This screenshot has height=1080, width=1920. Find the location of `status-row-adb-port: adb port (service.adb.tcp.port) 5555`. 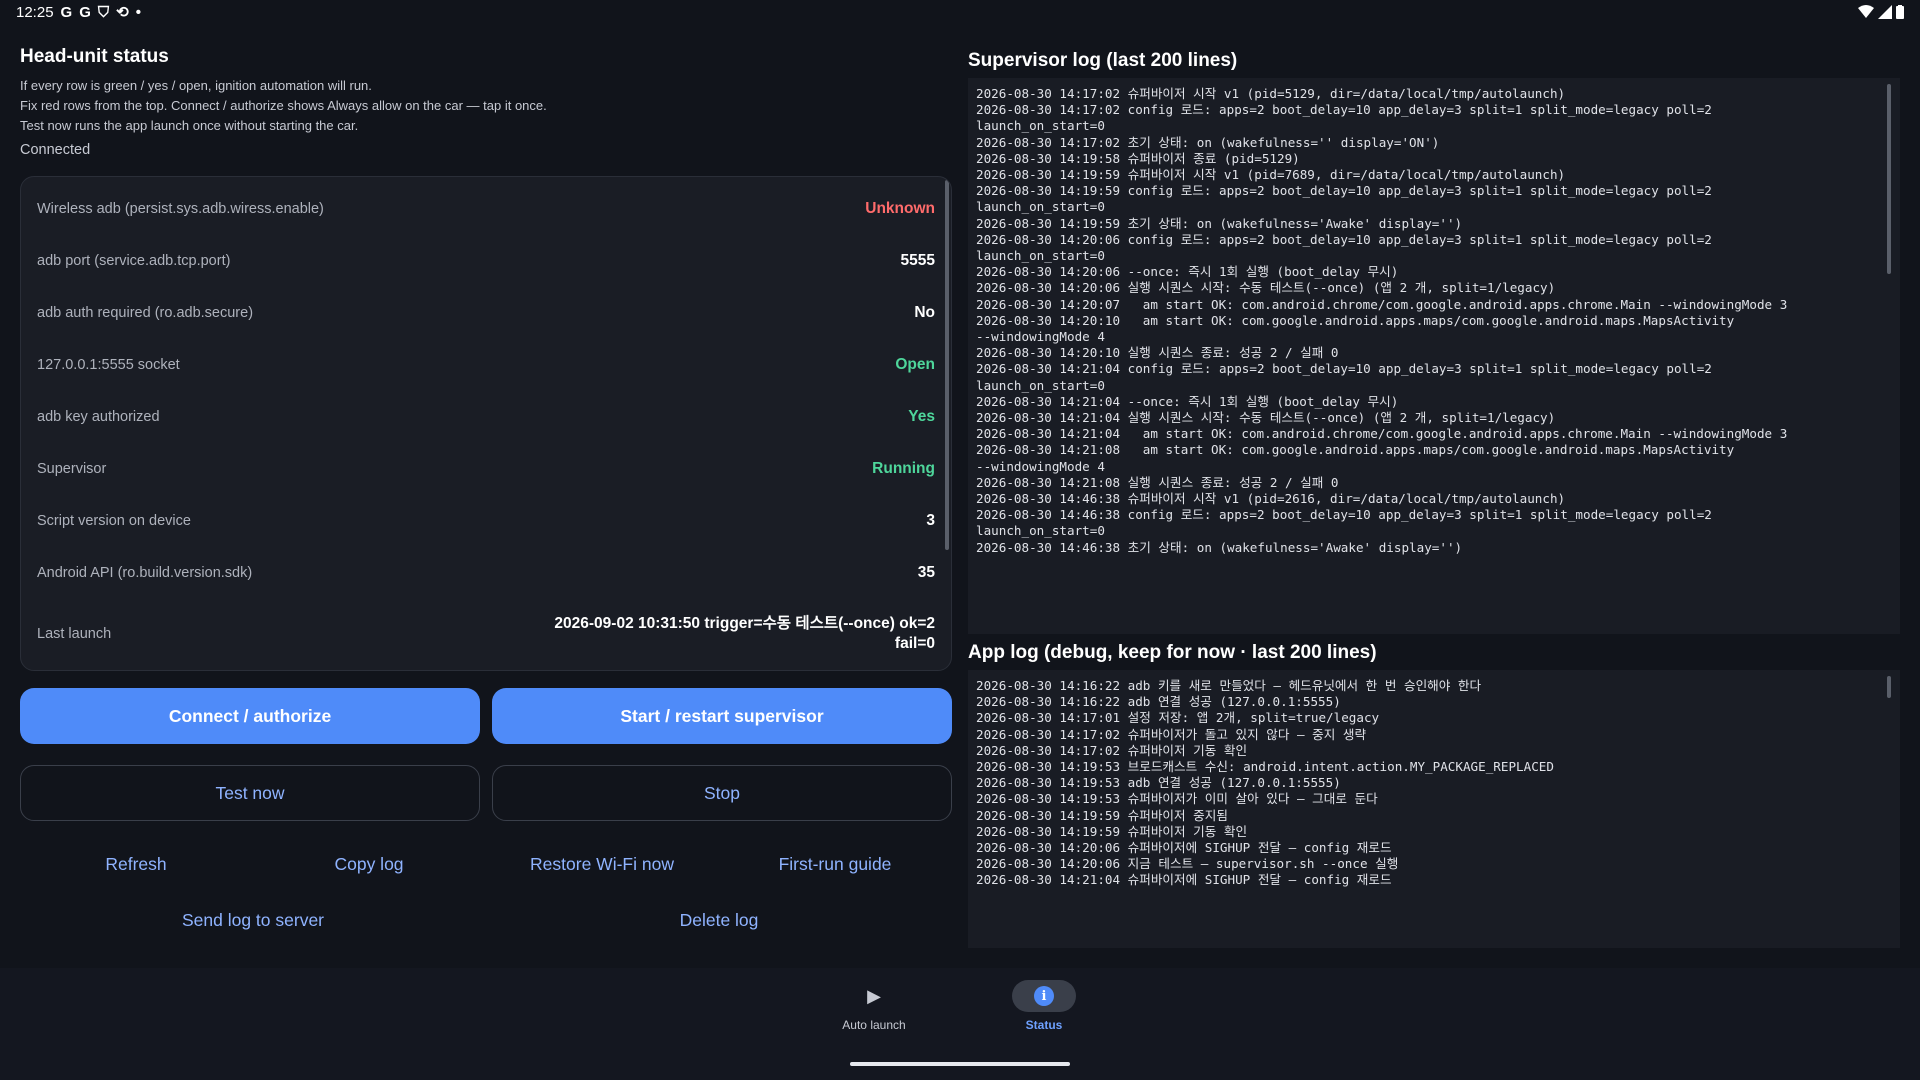

status-row-adb-port: adb port (service.adb.tcp.port) 5555 is located at coordinates (486, 261).